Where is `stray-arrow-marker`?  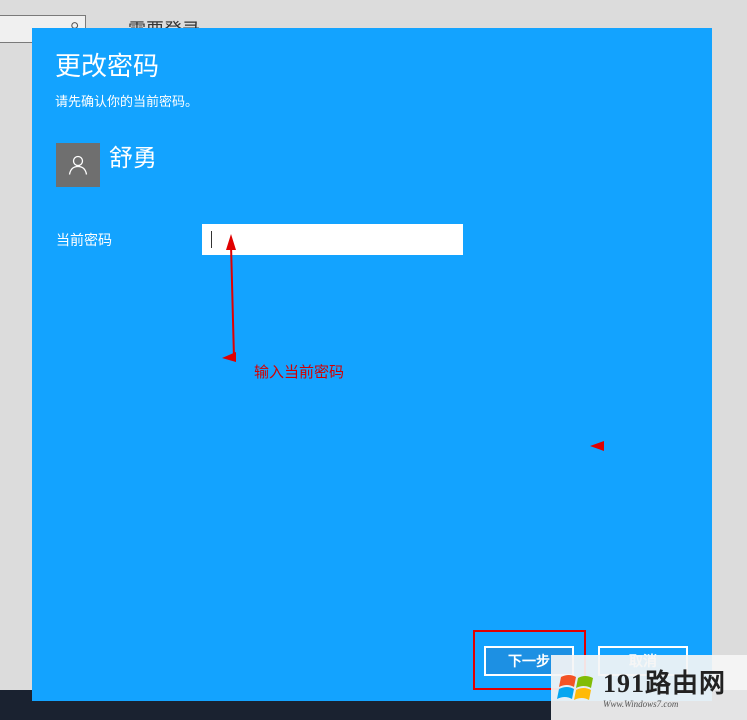 stray-arrow-marker is located at coordinates (597, 446).